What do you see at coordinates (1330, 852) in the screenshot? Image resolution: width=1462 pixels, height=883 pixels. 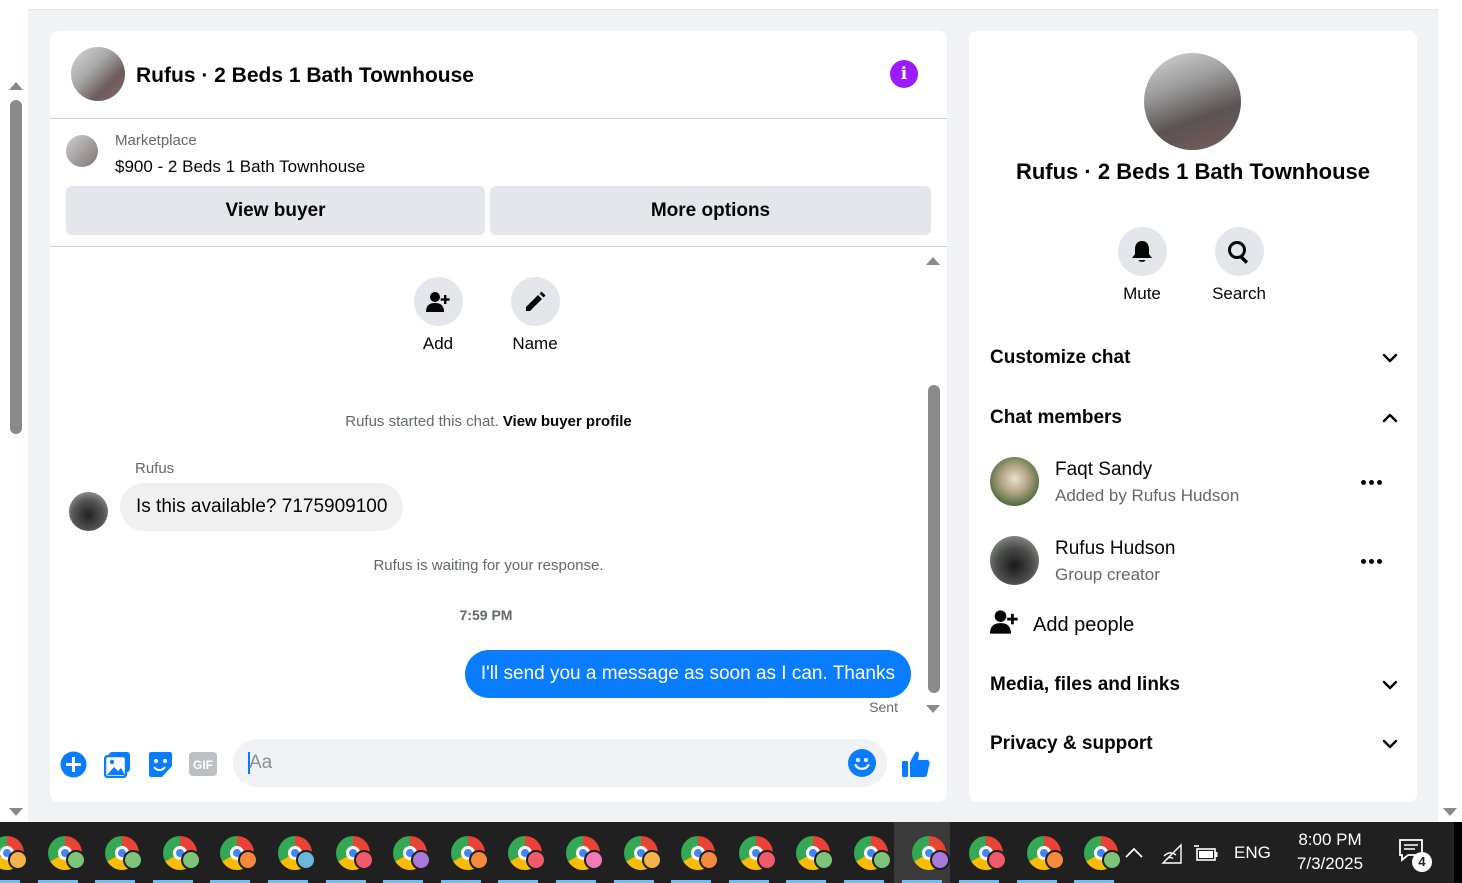 I see `taskbar-clock: 8:00 PM 7/3/2025` at bounding box center [1330, 852].